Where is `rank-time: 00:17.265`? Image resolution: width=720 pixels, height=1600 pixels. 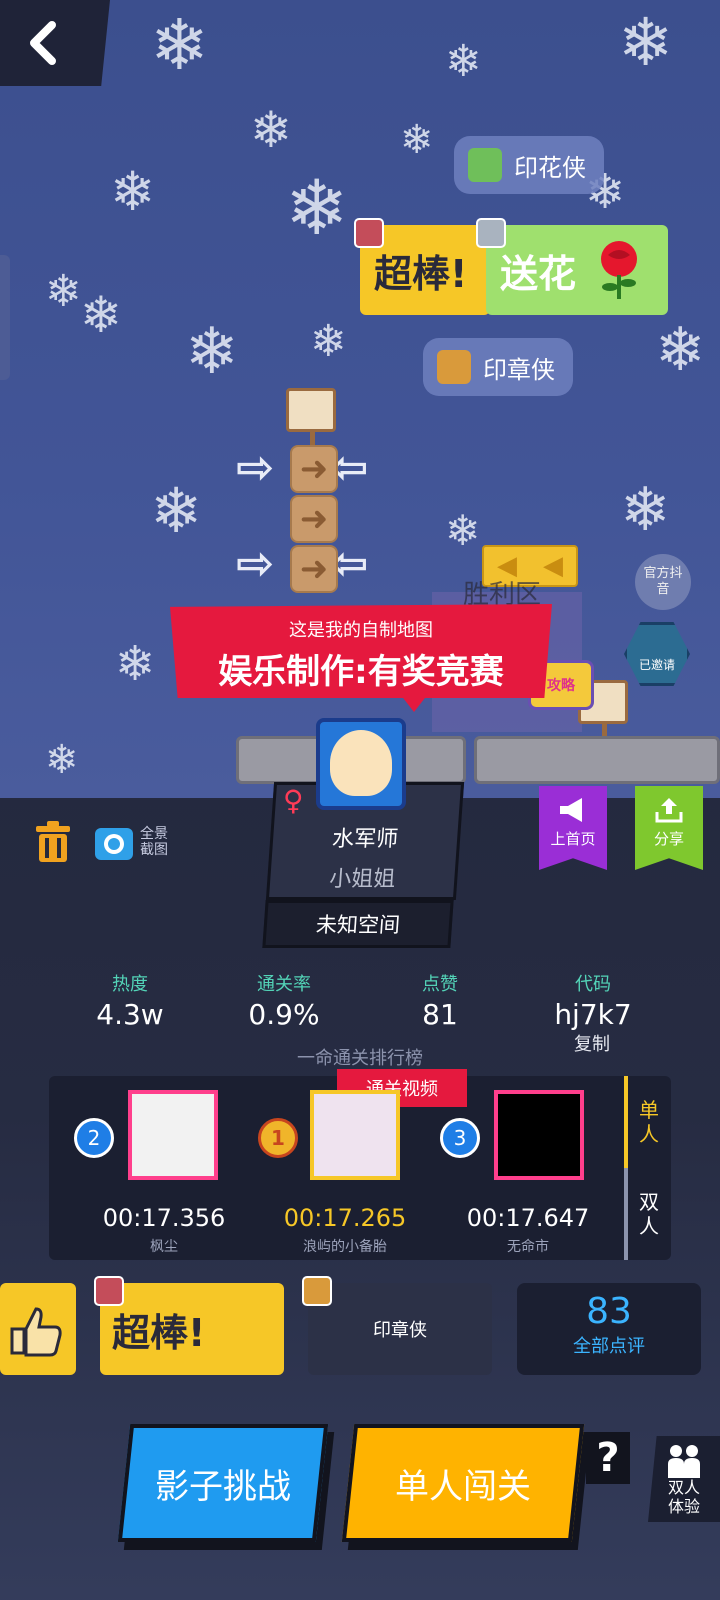
rank-time: 00:17.265 is located at coordinates (345, 1218).